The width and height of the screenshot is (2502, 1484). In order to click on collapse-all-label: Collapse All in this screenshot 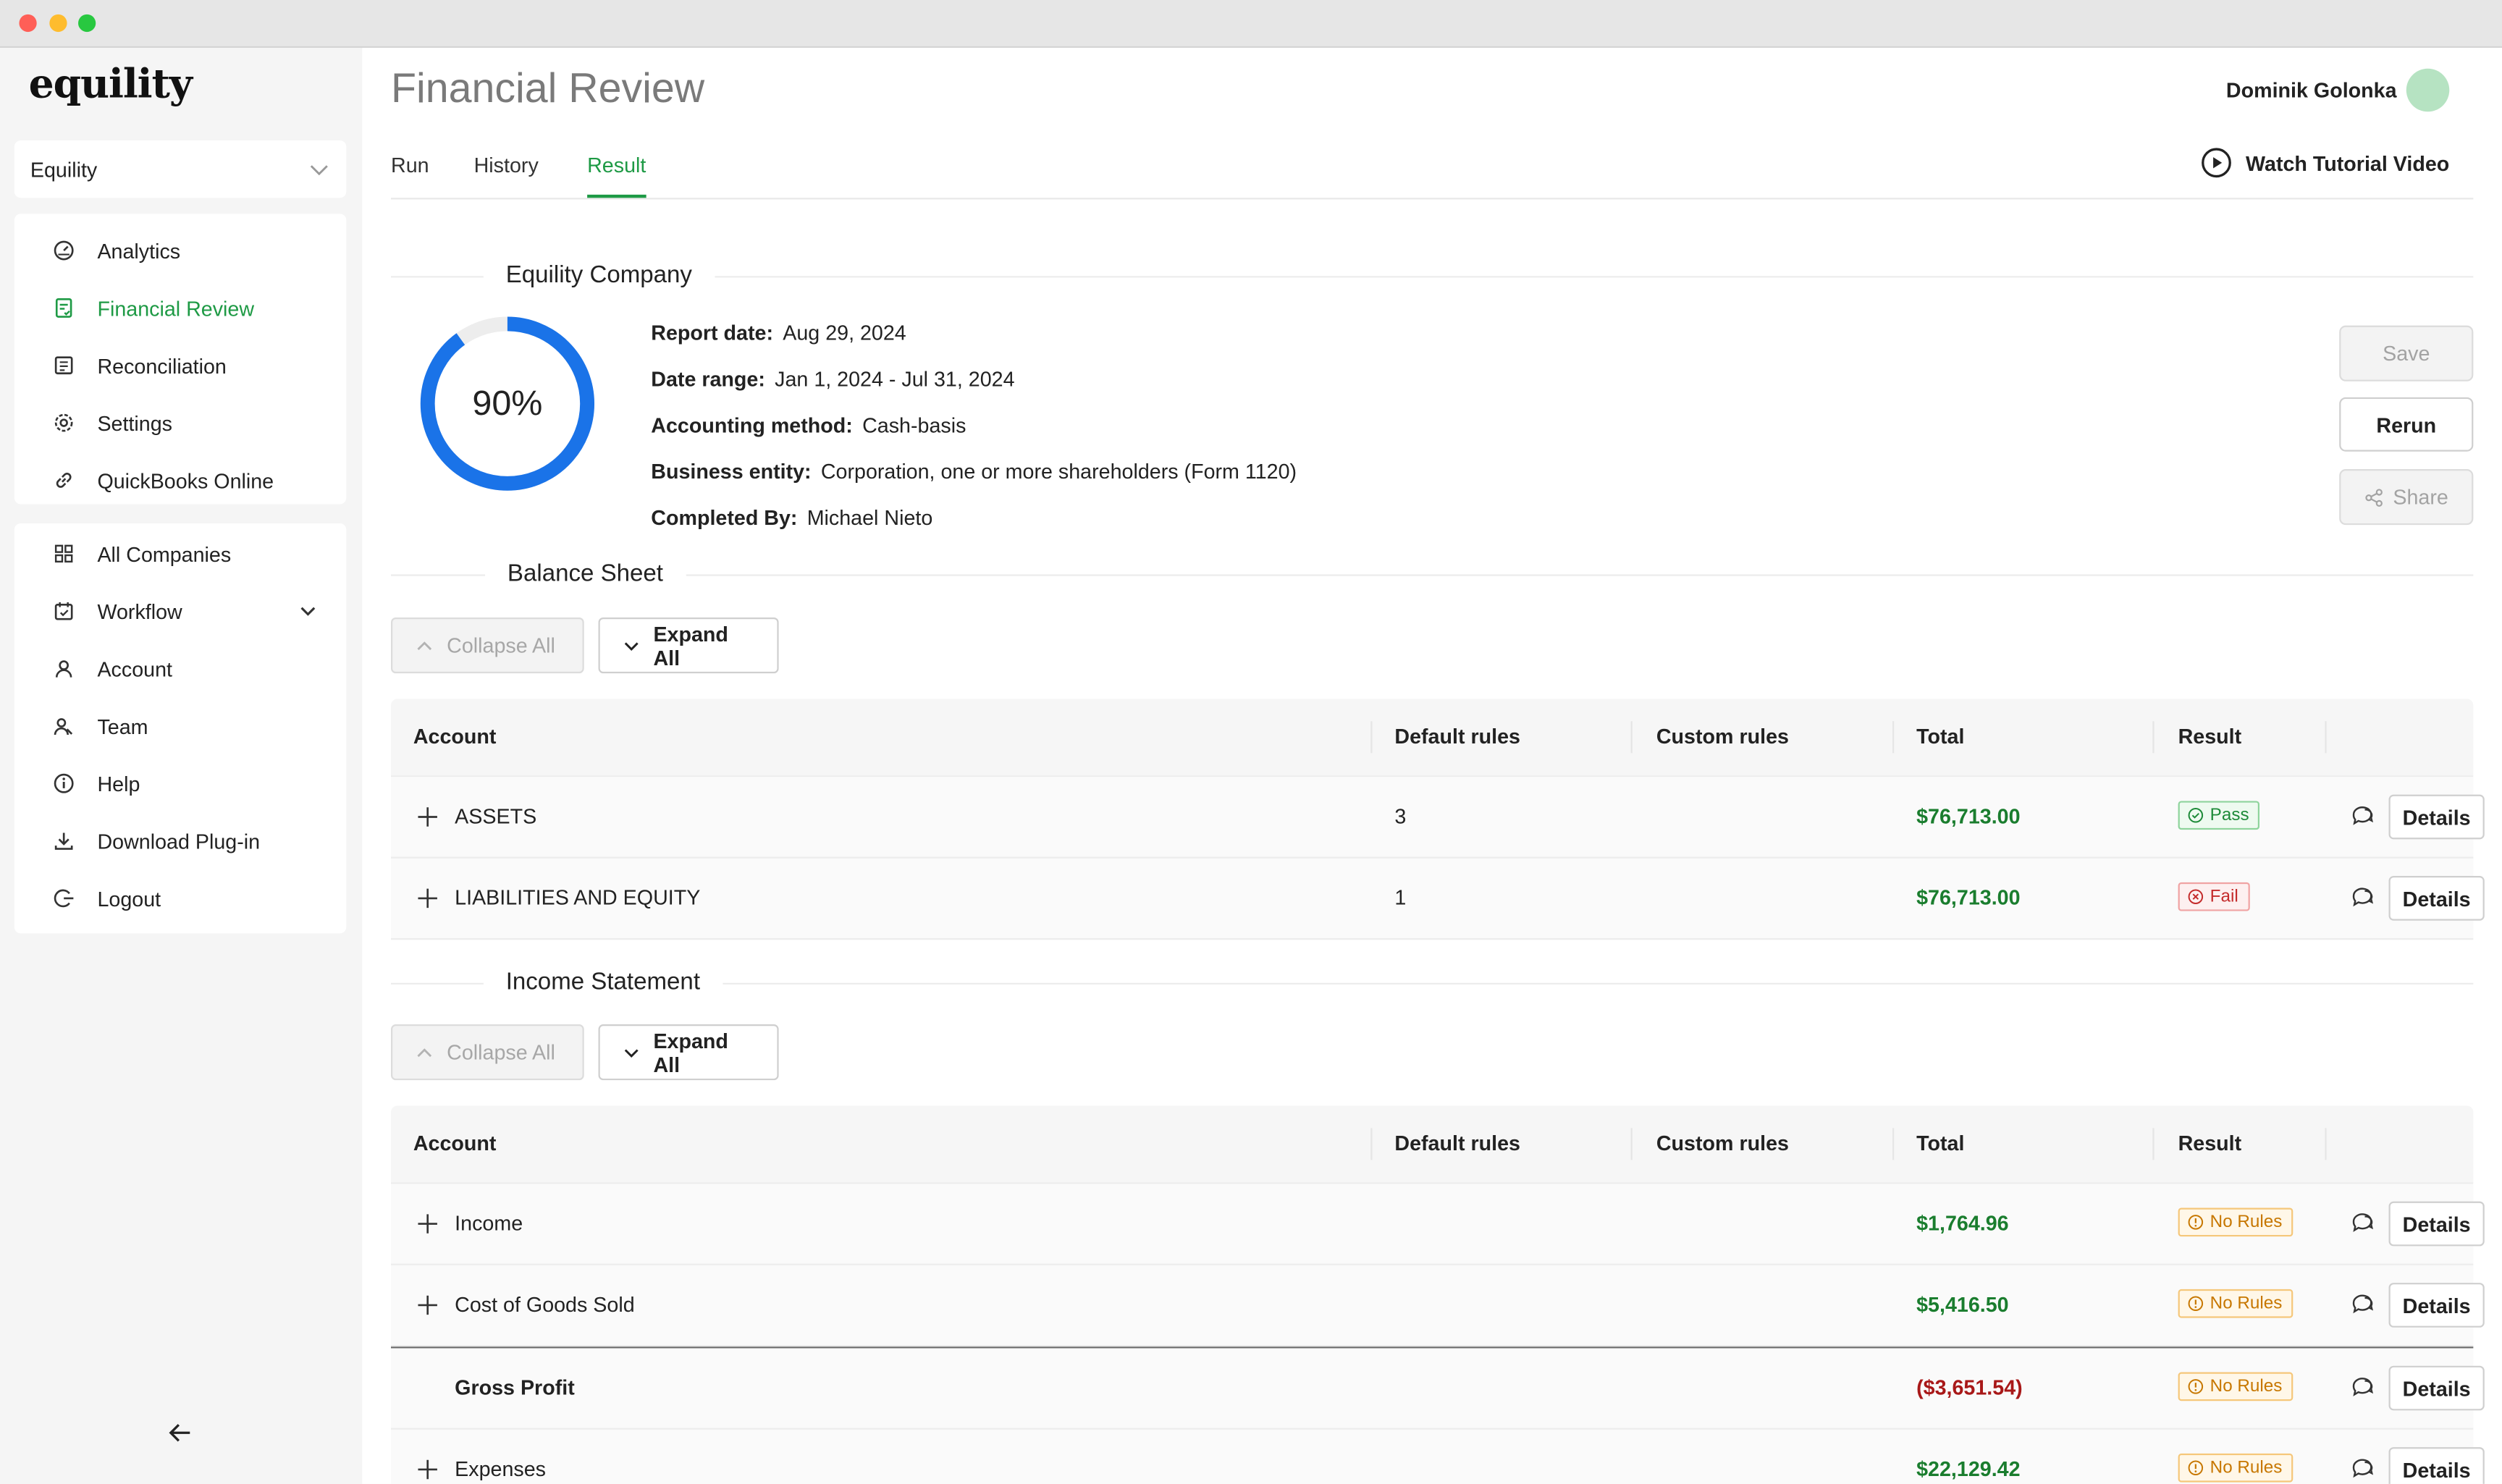, I will do `click(501, 1052)`.